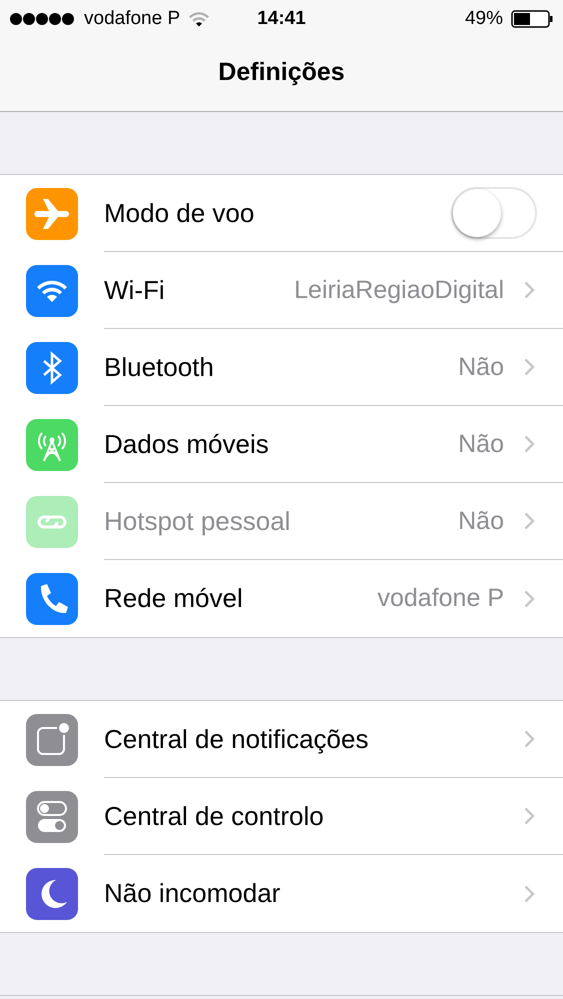  I want to click on clock-time: 14:41, so click(281, 19).